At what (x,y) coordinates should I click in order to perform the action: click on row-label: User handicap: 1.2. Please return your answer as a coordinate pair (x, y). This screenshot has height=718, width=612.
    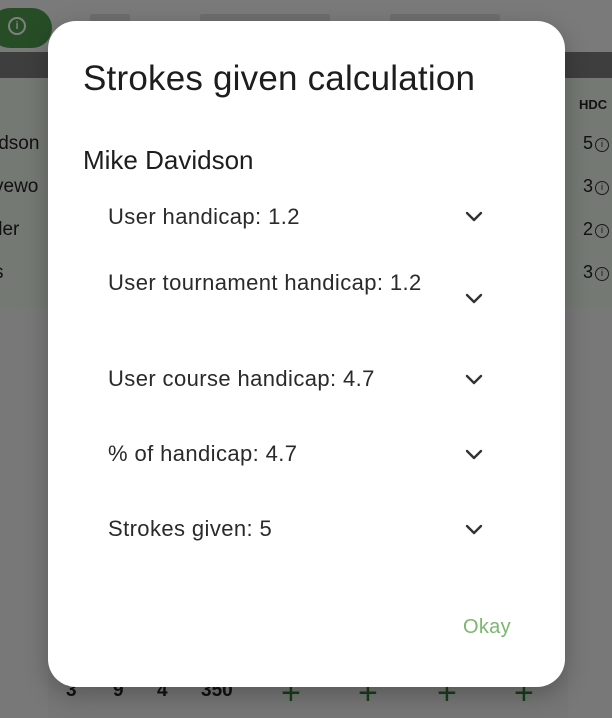
    Looking at the image, I should click on (204, 216).